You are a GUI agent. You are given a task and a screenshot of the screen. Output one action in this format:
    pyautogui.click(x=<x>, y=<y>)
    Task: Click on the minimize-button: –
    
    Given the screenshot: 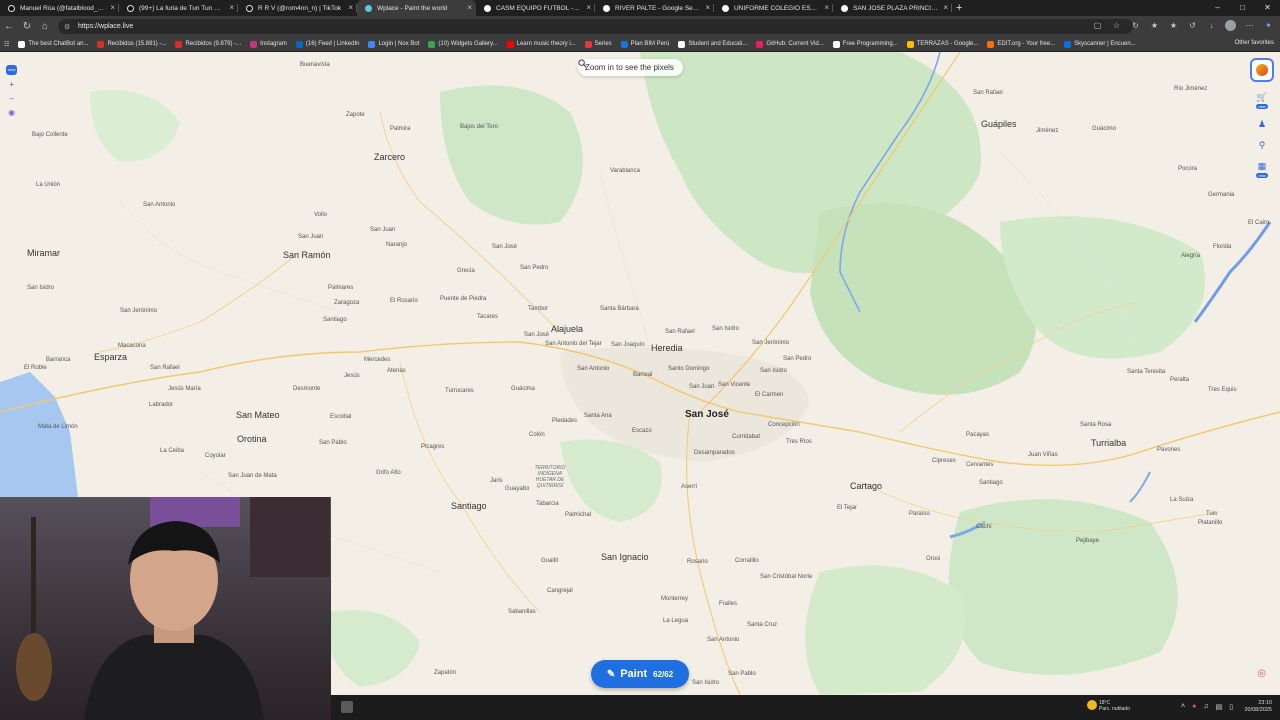 What is the action you would take?
    pyautogui.click(x=1217, y=8)
    